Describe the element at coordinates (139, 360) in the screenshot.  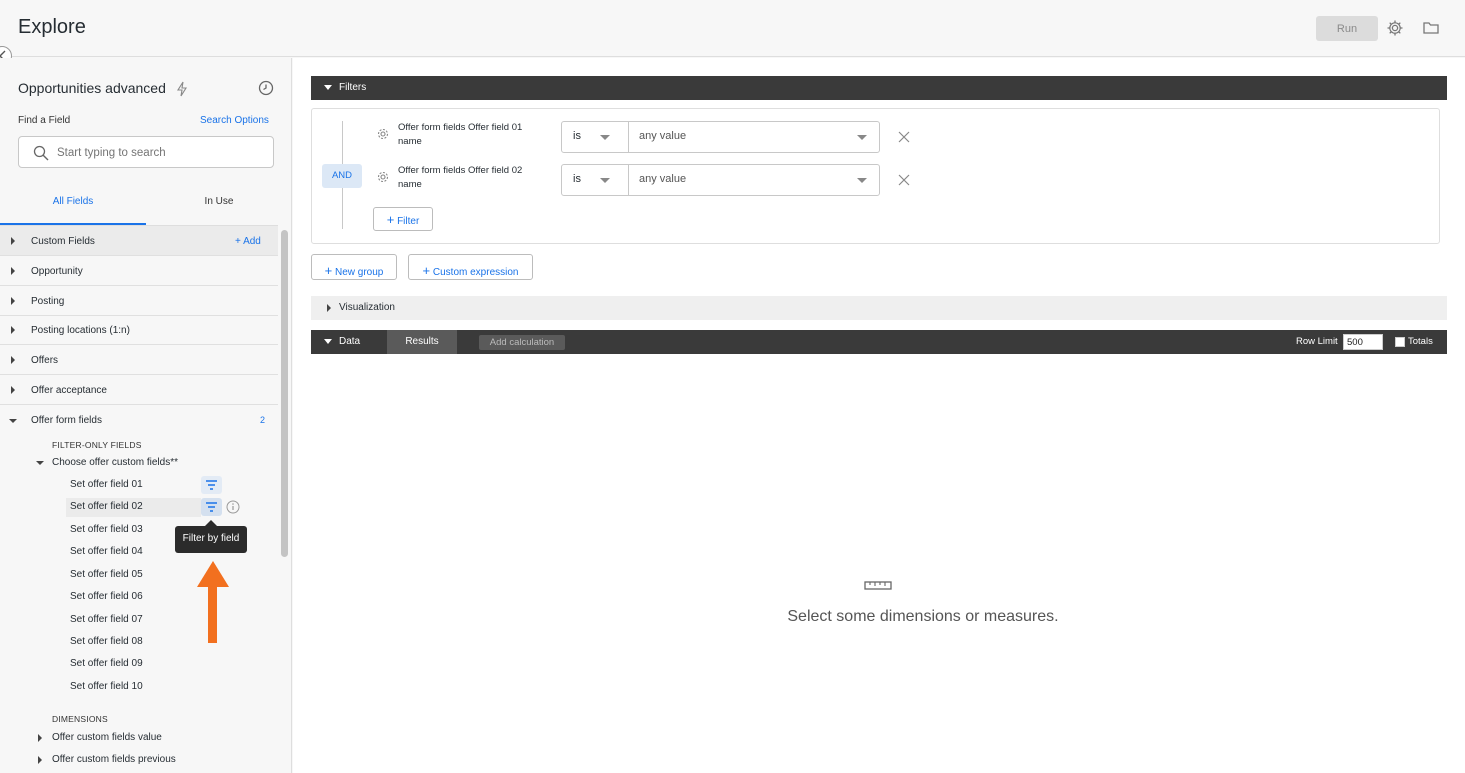
I see `view-offers: Offers` at that location.